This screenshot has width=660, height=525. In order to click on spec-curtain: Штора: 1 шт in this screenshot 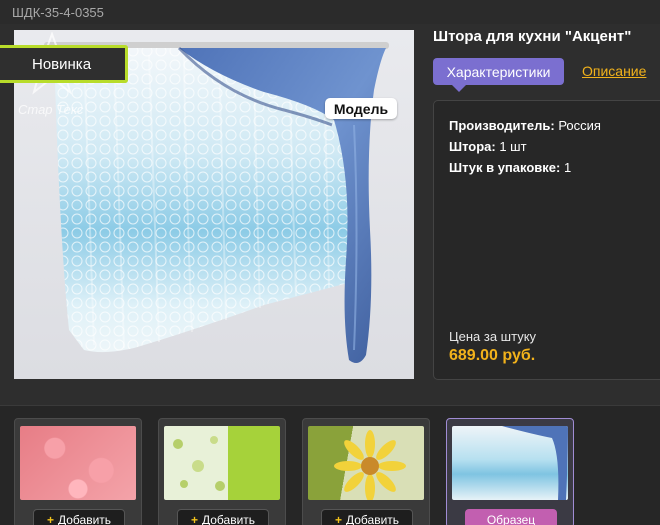, I will do `click(488, 146)`.